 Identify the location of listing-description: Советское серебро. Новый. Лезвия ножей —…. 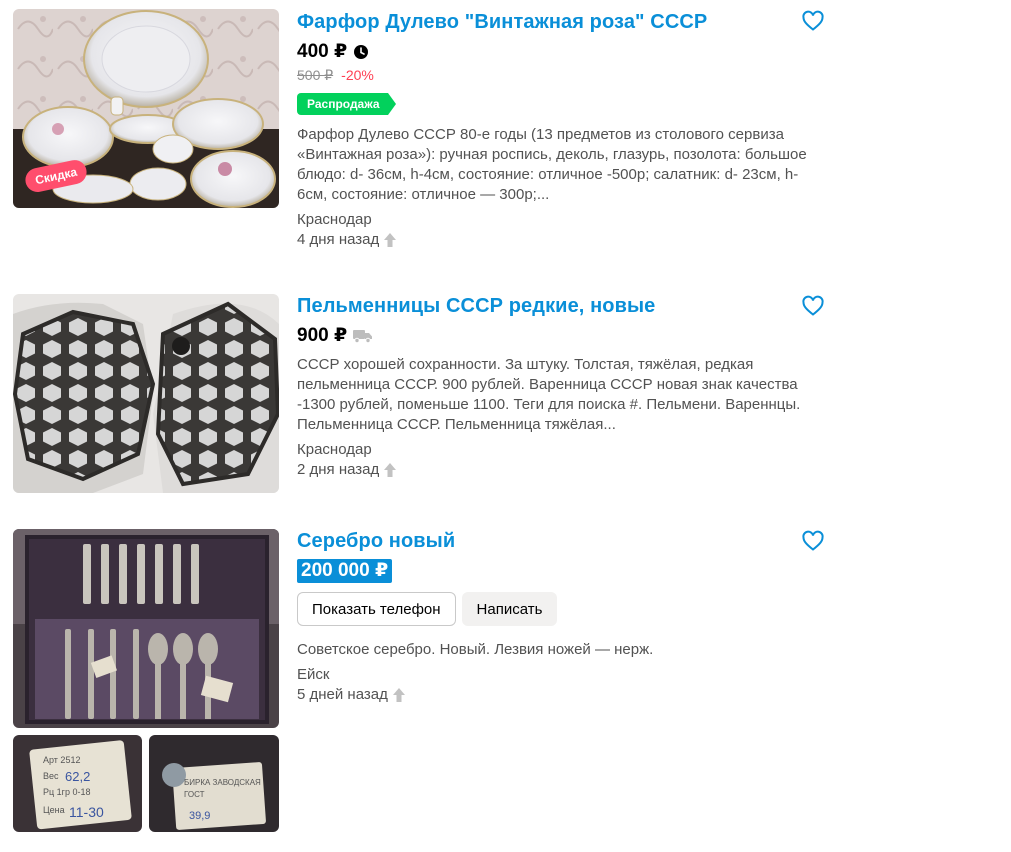
(475, 649).